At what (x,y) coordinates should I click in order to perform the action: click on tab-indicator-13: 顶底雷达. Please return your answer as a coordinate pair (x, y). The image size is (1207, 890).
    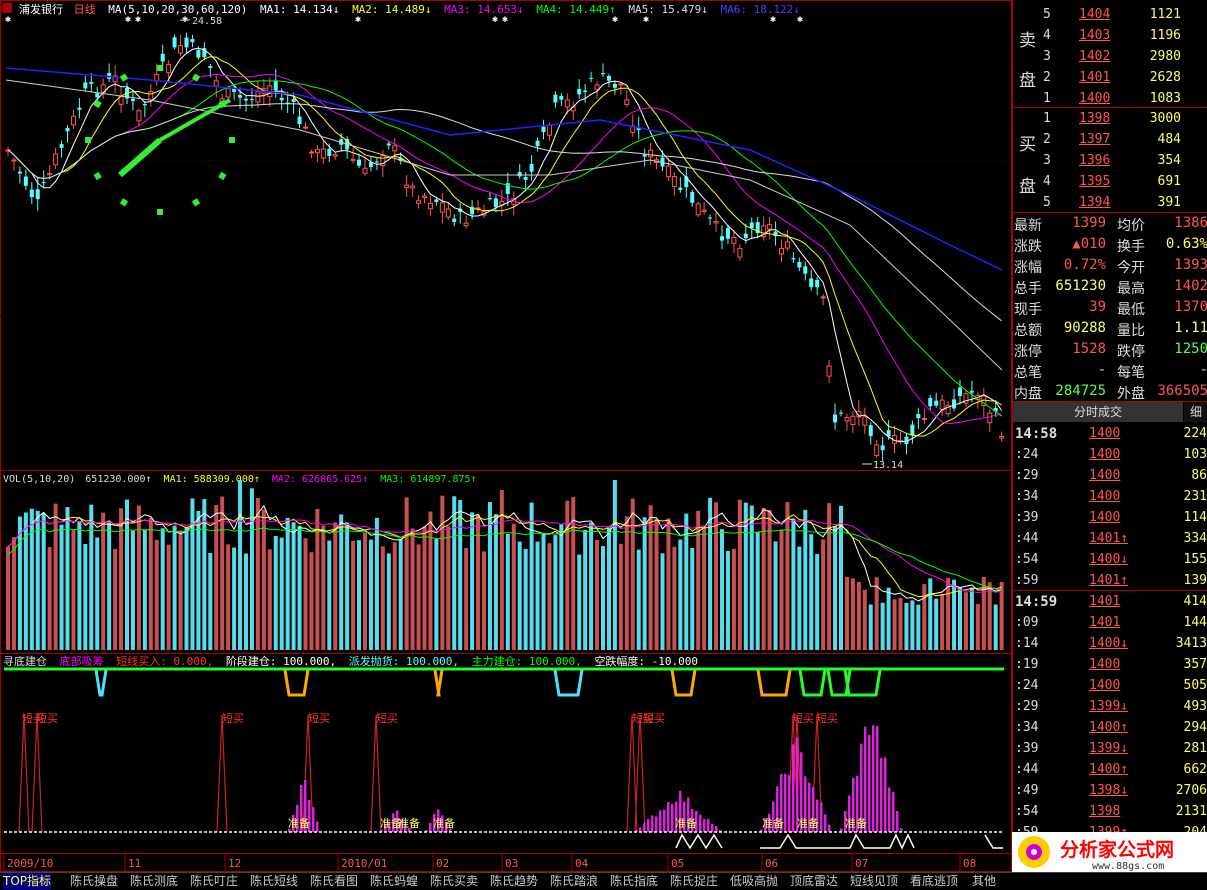
    Looking at the image, I should click on (814, 881).